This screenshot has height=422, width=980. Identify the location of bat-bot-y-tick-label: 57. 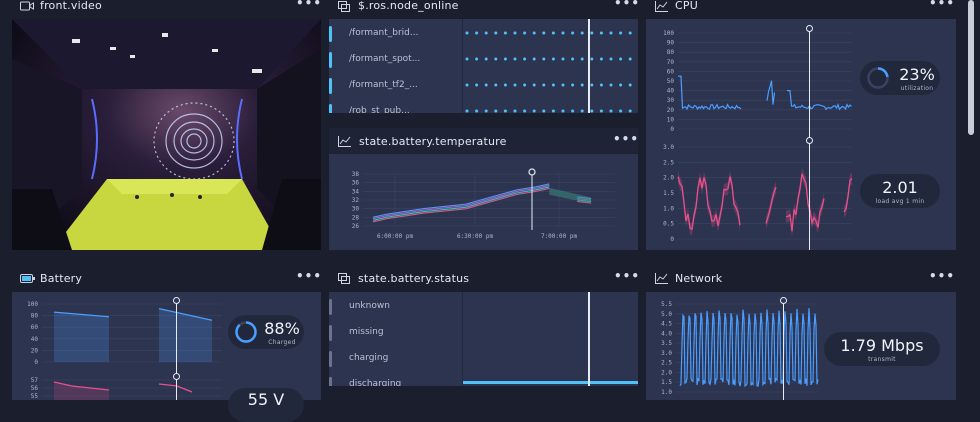
(35, 380).